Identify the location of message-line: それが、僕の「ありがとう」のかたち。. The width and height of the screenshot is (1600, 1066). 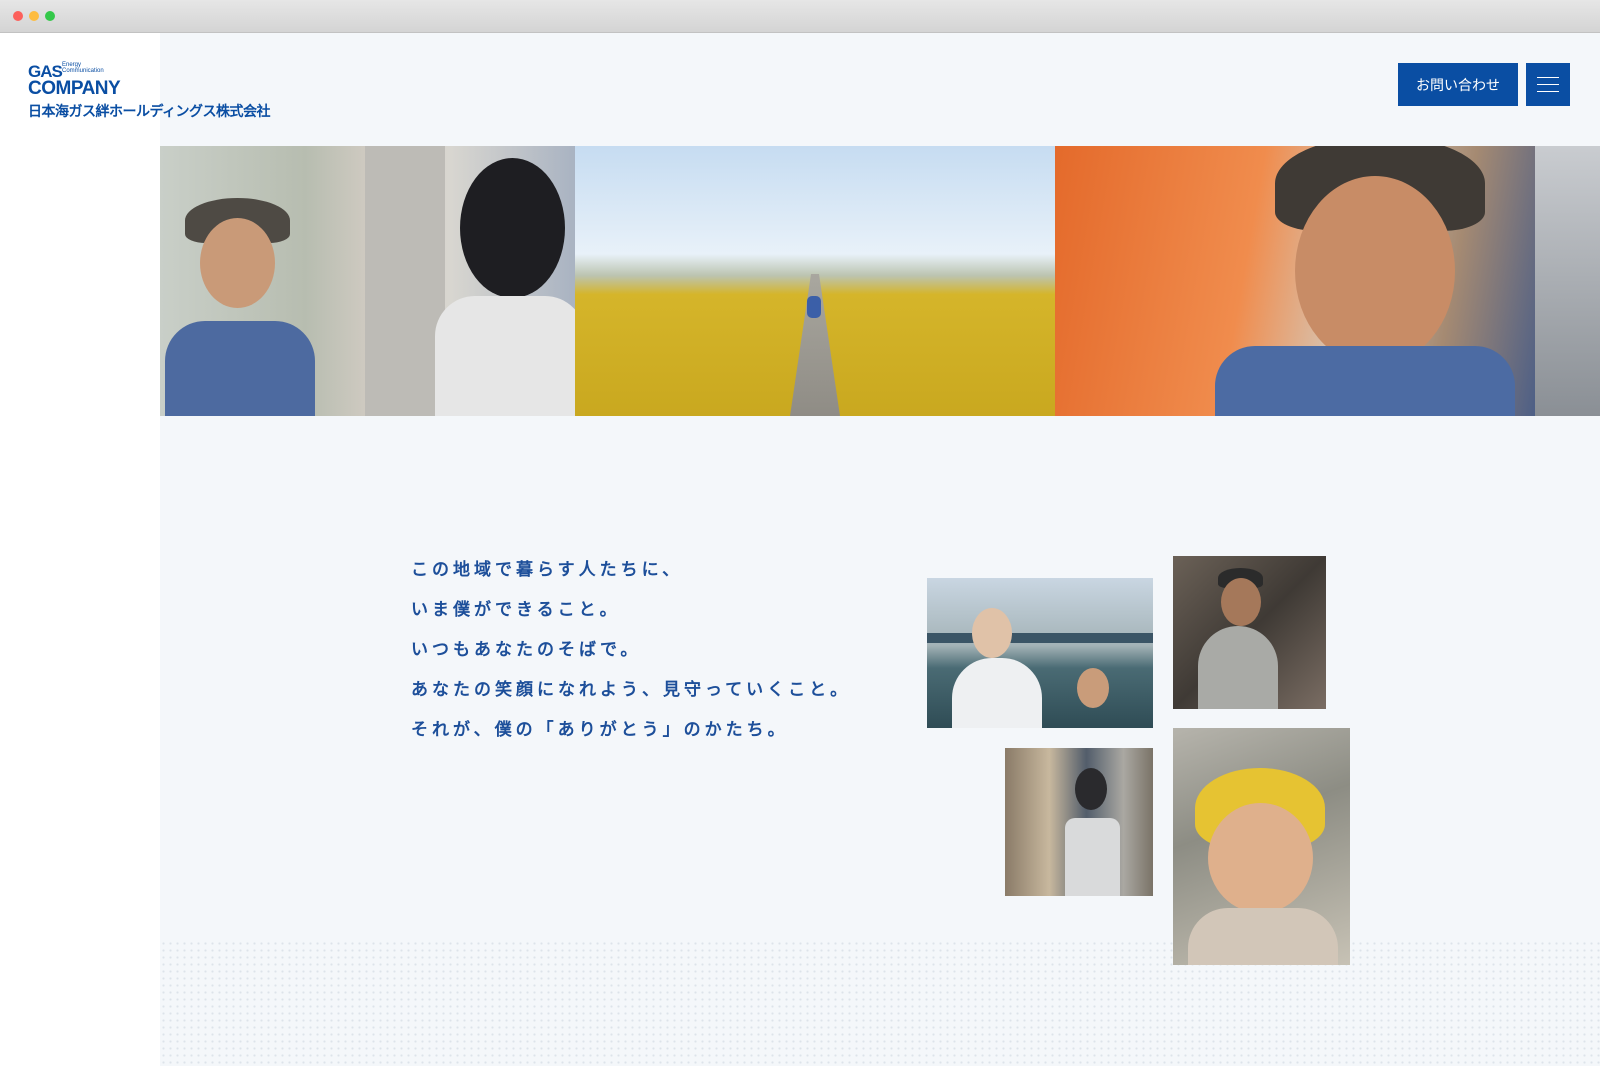
(600, 730).